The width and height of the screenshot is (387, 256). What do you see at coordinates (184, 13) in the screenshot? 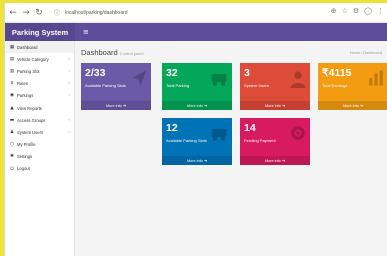
I see `address-bar: ⓘ localhost/parking/dashboard` at bounding box center [184, 13].